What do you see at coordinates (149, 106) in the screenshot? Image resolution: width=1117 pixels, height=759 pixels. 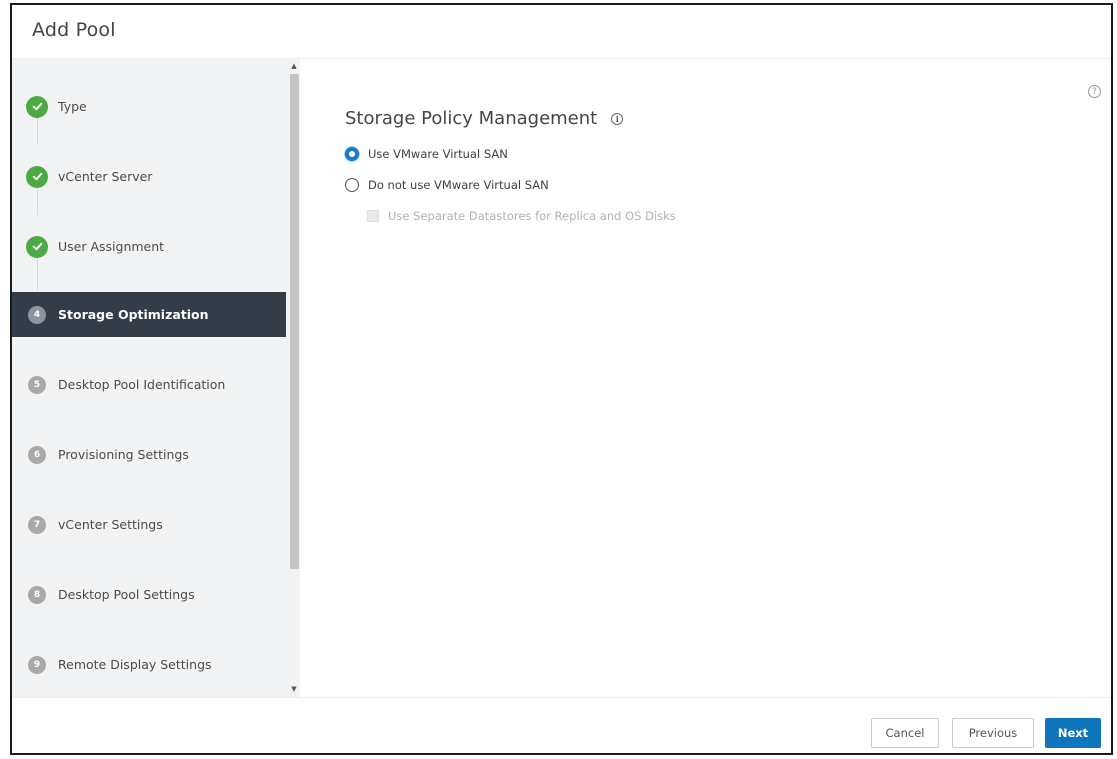 I see `step-type: Type` at bounding box center [149, 106].